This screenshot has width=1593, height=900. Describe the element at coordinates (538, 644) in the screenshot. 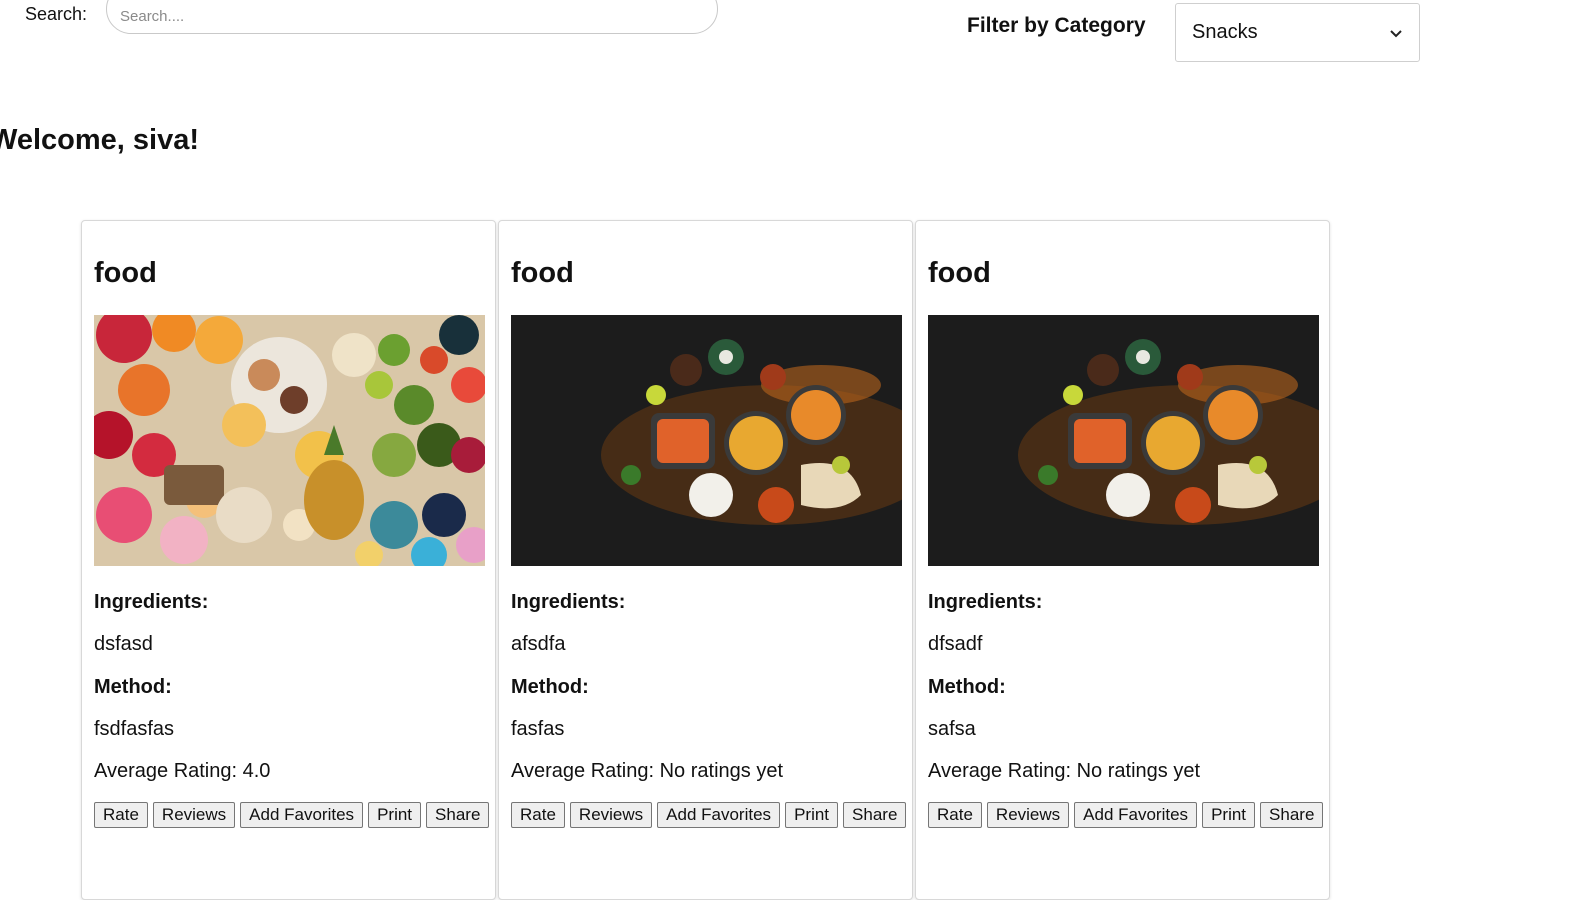

I see `ingredients-text: afsdfa` at that location.